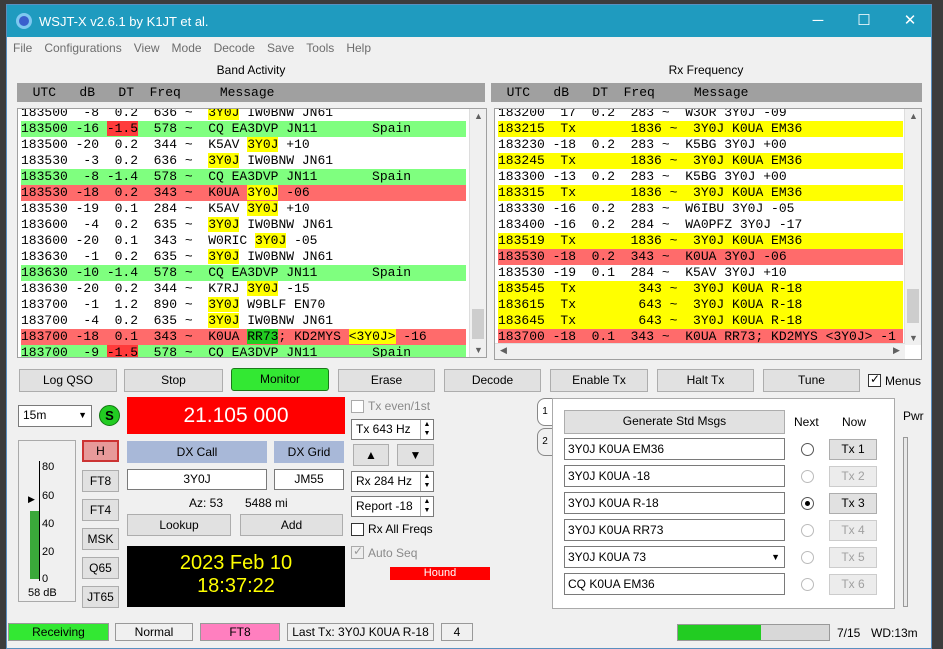 The width and height of the screenshot is (943, 649). I want to click on tx5-button: Tx 5, so click(853, 557).